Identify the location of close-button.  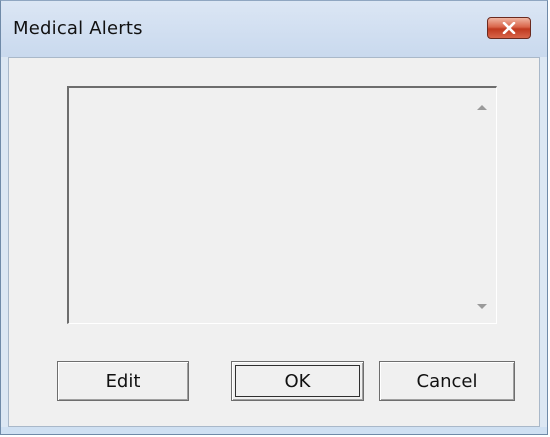
(509, 28).